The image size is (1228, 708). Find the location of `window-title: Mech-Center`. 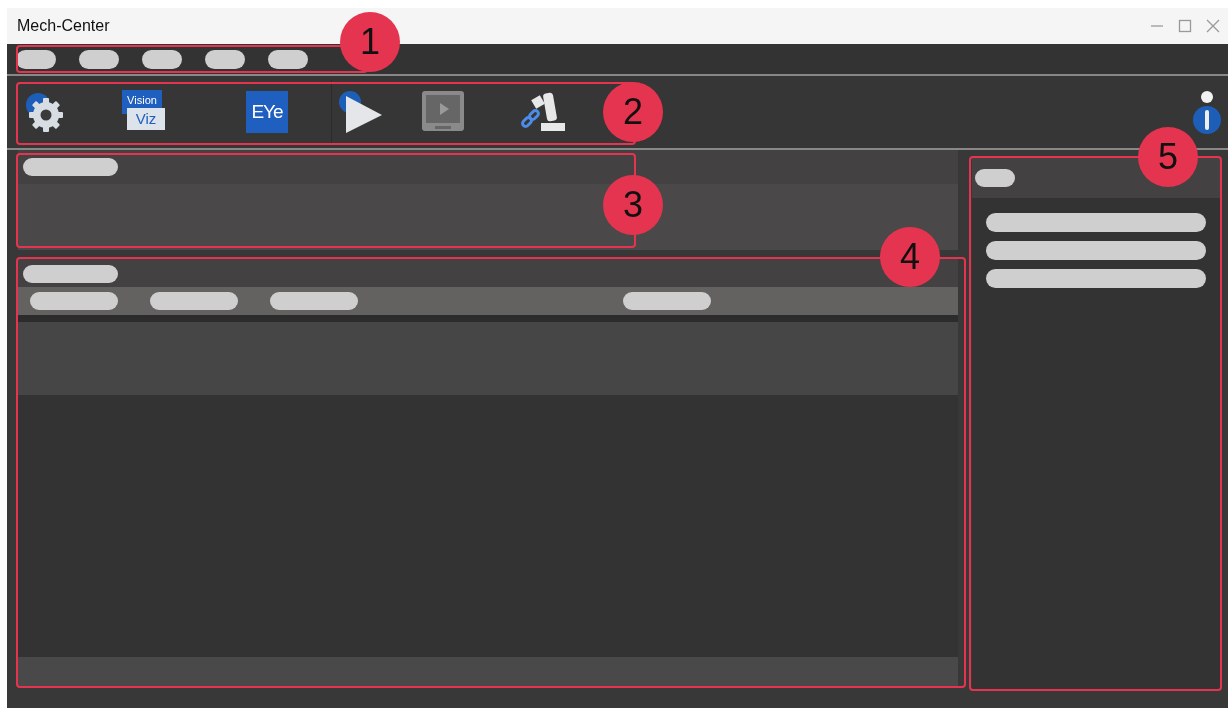

window-title: Mech-Center is located at coordinates (63, 26).